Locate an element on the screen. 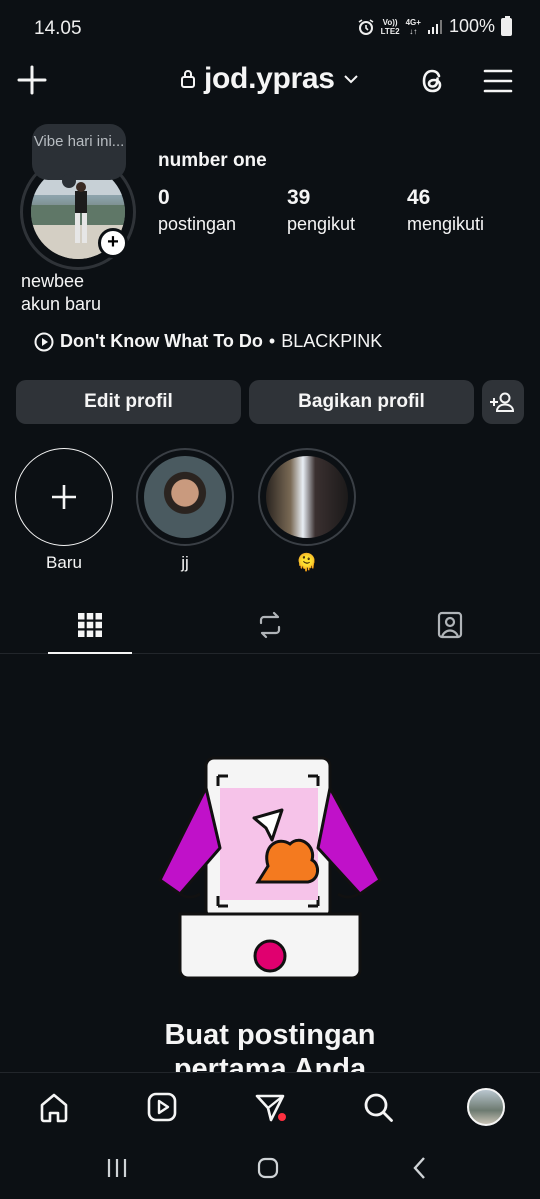  back-icon is located at coordinates (420, 1168).